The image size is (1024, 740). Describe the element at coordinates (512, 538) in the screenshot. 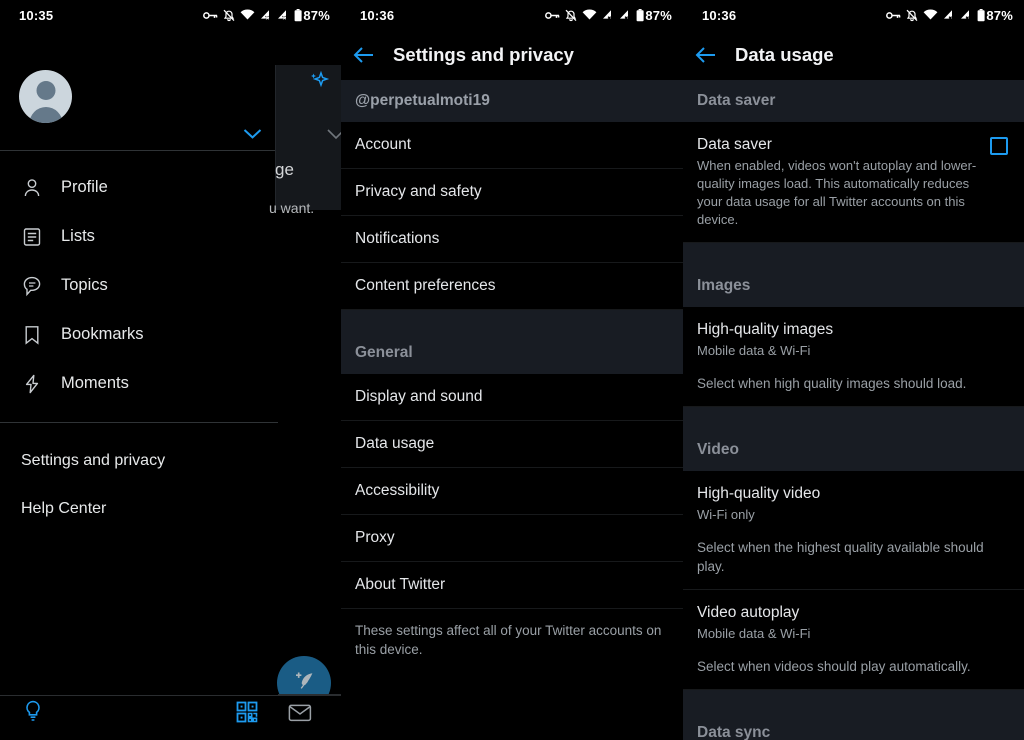

I see `settings-item-proxy: Proxy` at that location.